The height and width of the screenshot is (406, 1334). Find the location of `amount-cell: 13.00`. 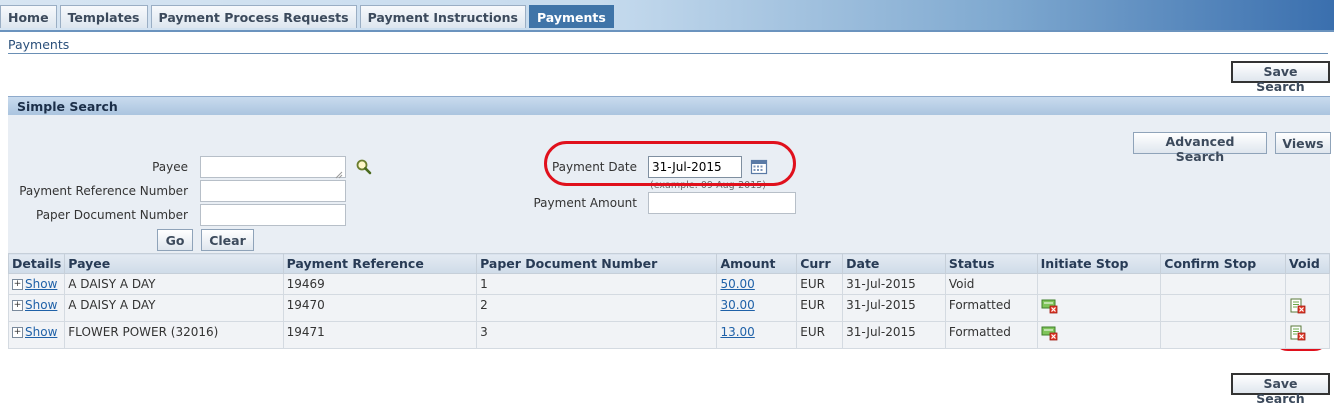

amount-cell: 13.00 is located at coordinates (757, 335).